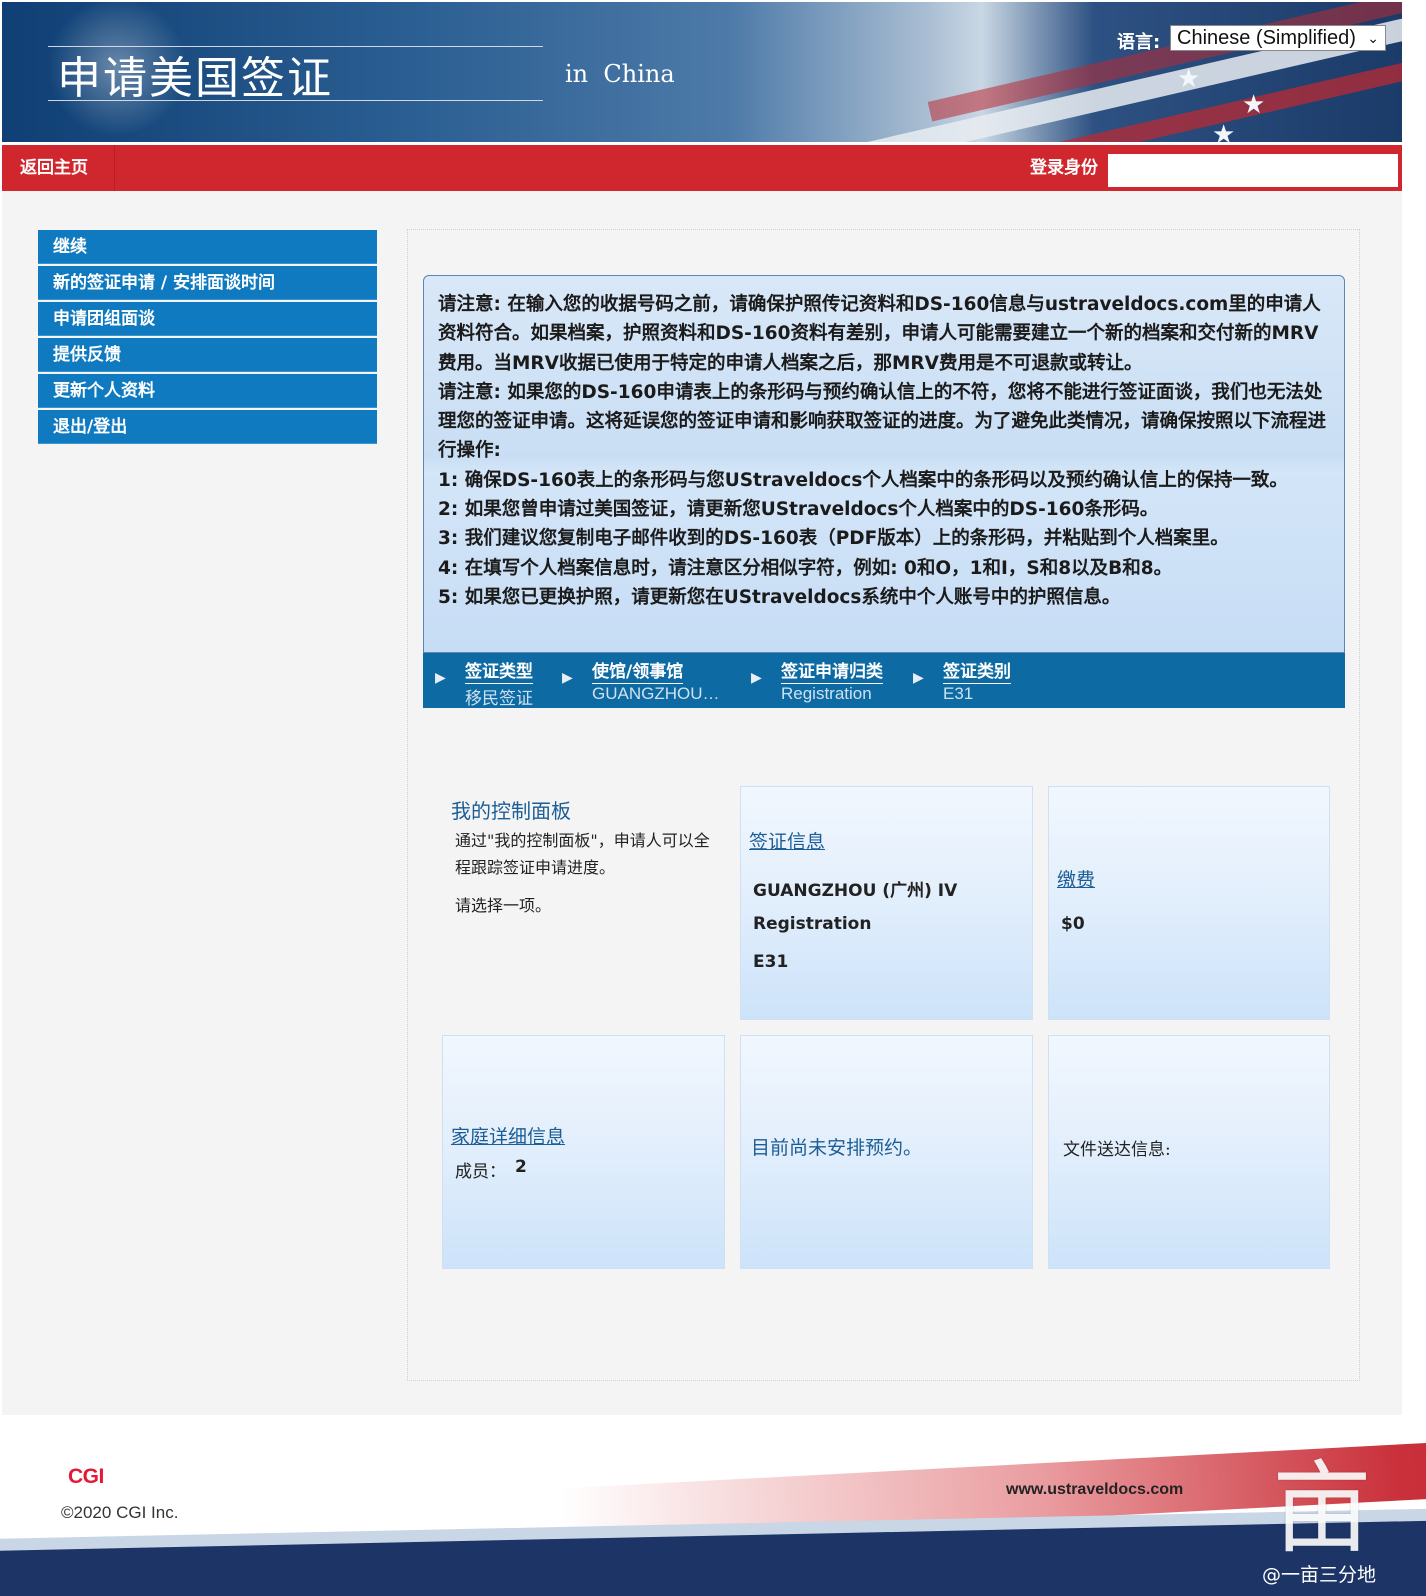 This screenshot has height=1596, width=1426. What do you see at coordinates (480, 1172) in the screenshot?
I see `family-members-label: 成员：` at bounding box center [480, 1172].